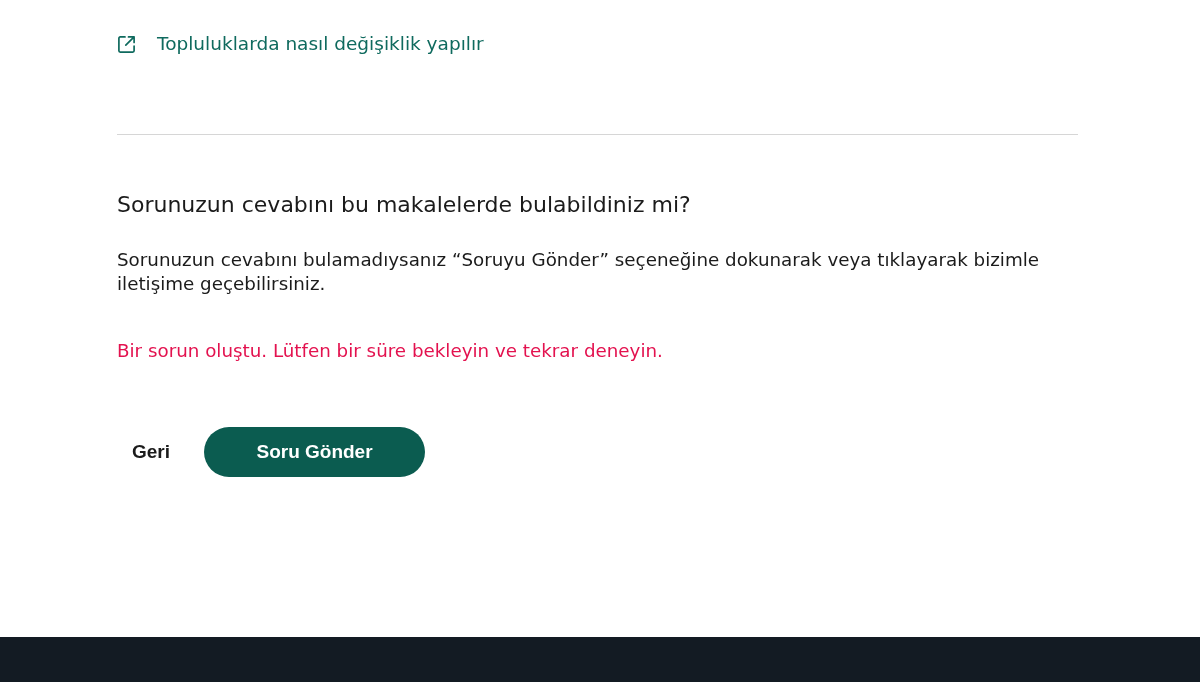 This screenshot has width=1200, height=682. Describe the element at coordinates (390, 351) in the screenshot. I see `error-message: Bir sorun oluştu. Lütfen bir süre bekleyin ve tekrar deneyin.` at that location.